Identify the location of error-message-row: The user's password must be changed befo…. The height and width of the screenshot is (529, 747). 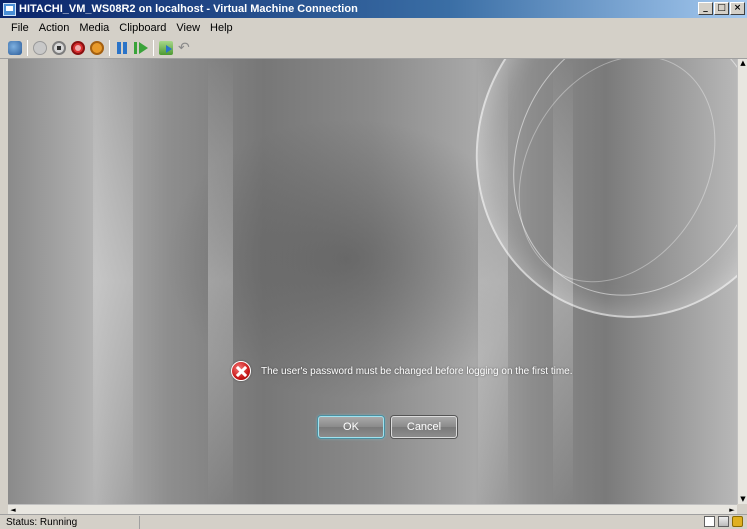
(402, 371).